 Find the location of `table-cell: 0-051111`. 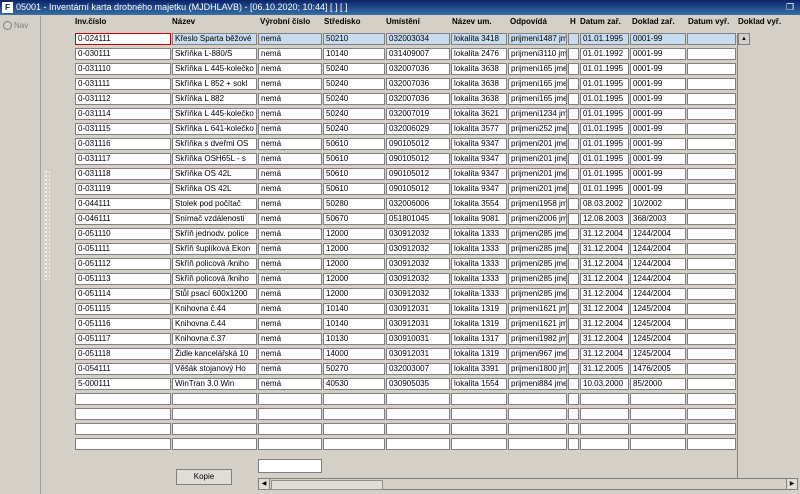

table-cell: 0-051111 is located at coordinates (123, 249).